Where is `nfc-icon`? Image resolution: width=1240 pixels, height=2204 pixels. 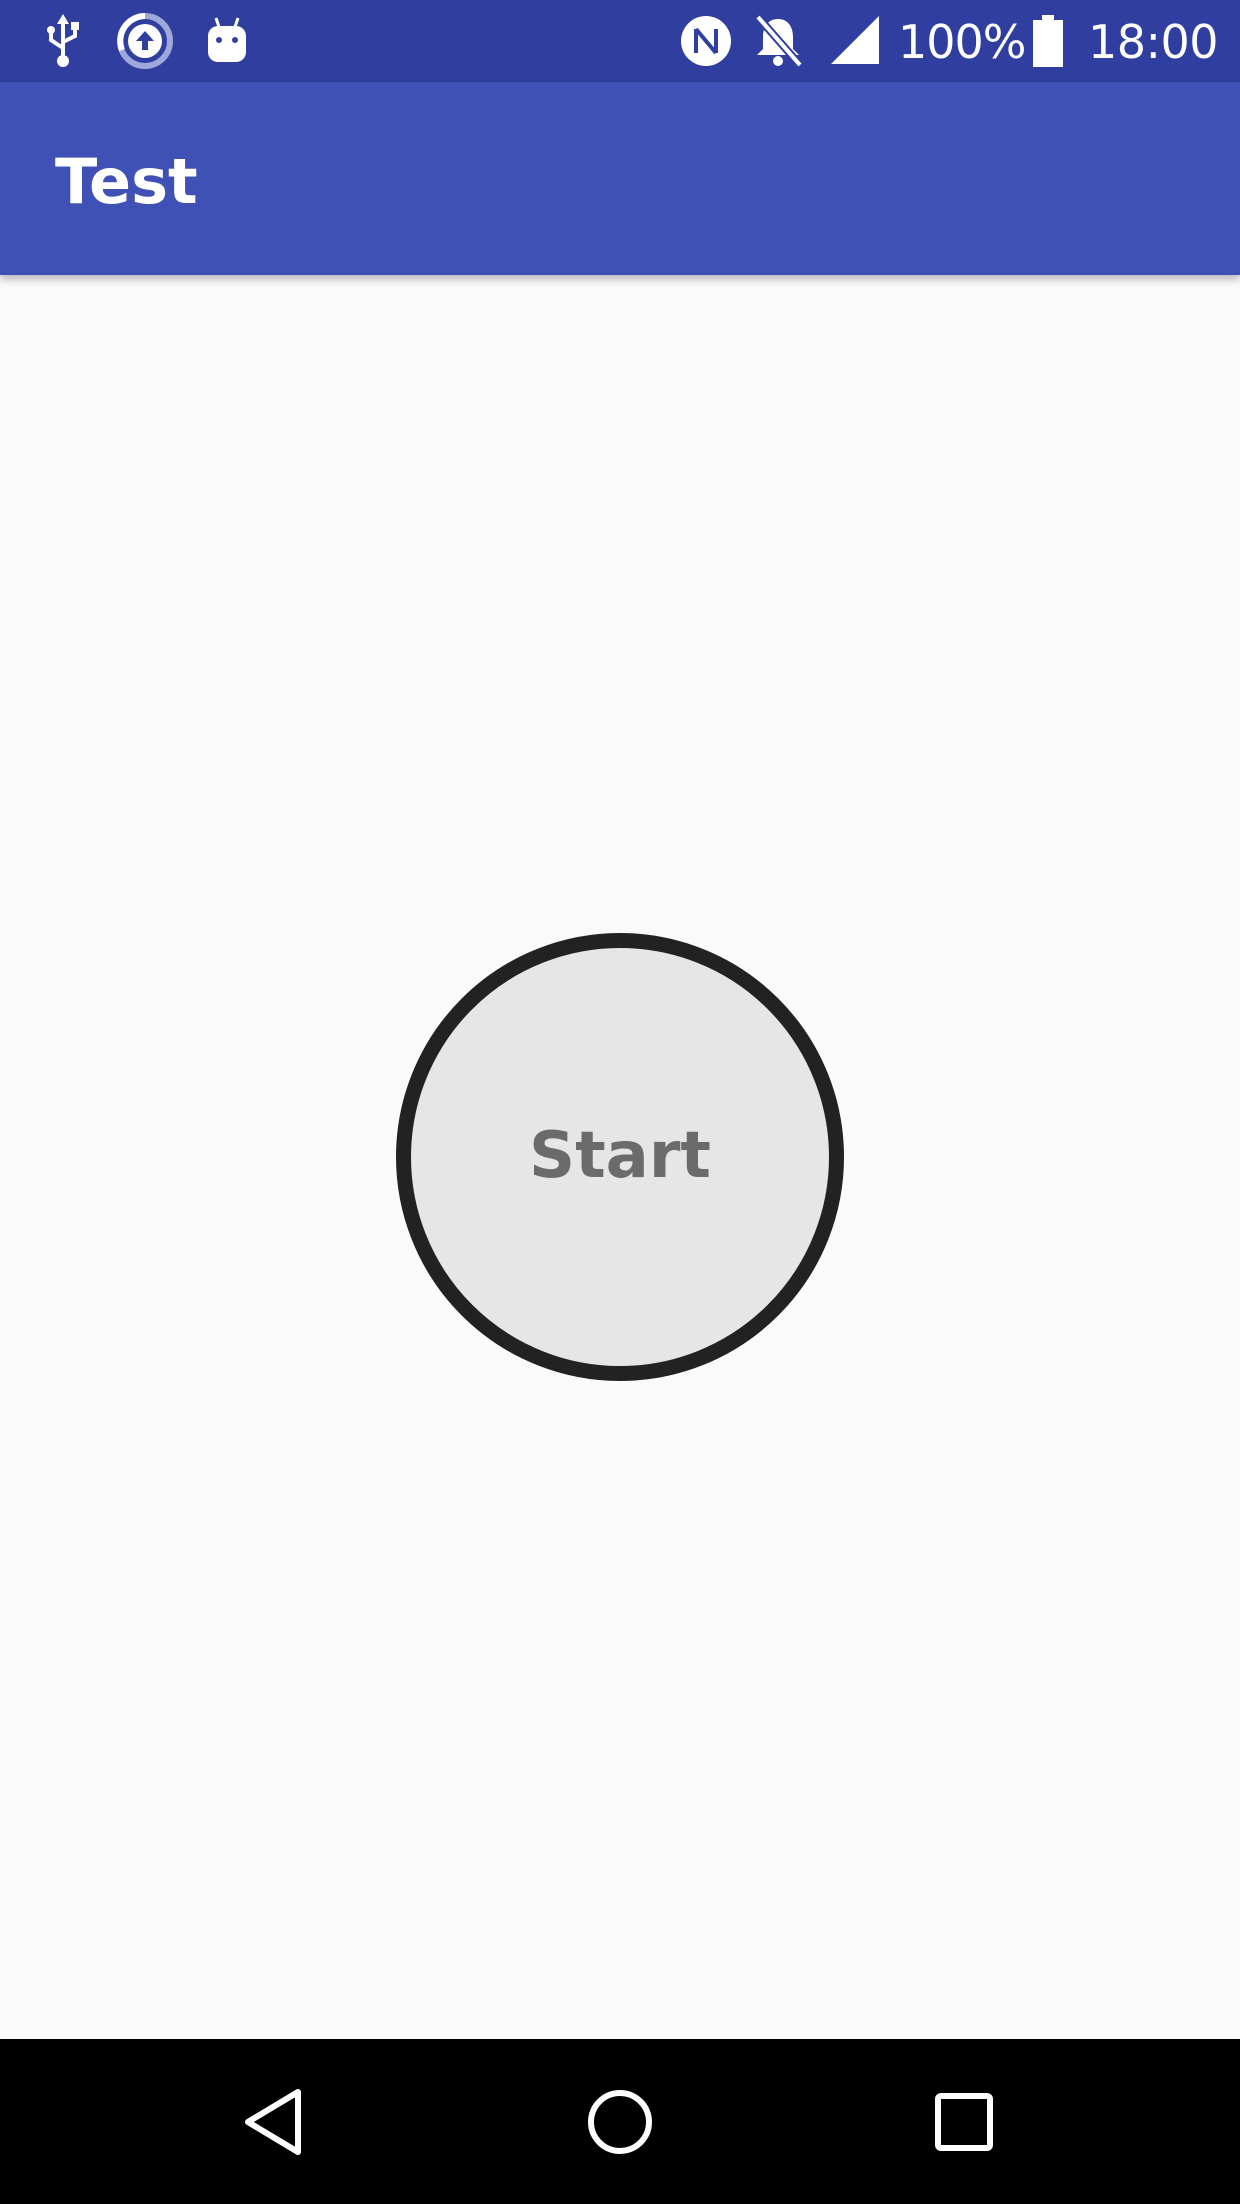 nfc-icon is located at coordinates (706, 41).